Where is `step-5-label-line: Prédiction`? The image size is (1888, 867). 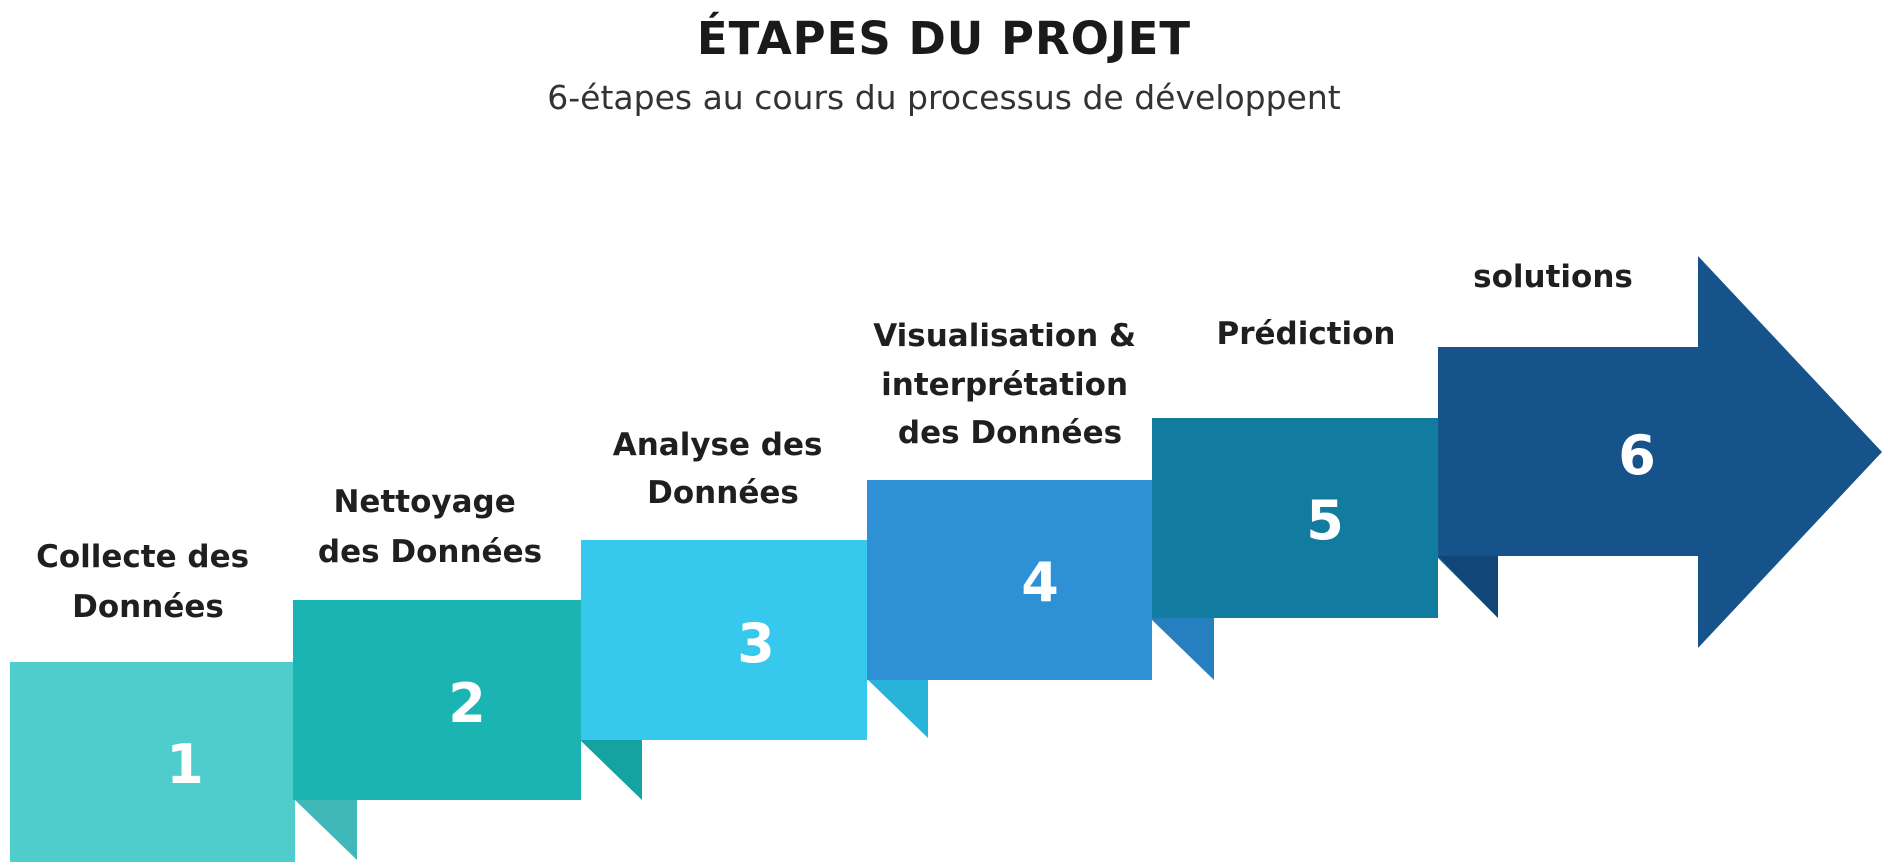 step-5-label-line: Prédiction is located at coordinates (1305, 334).